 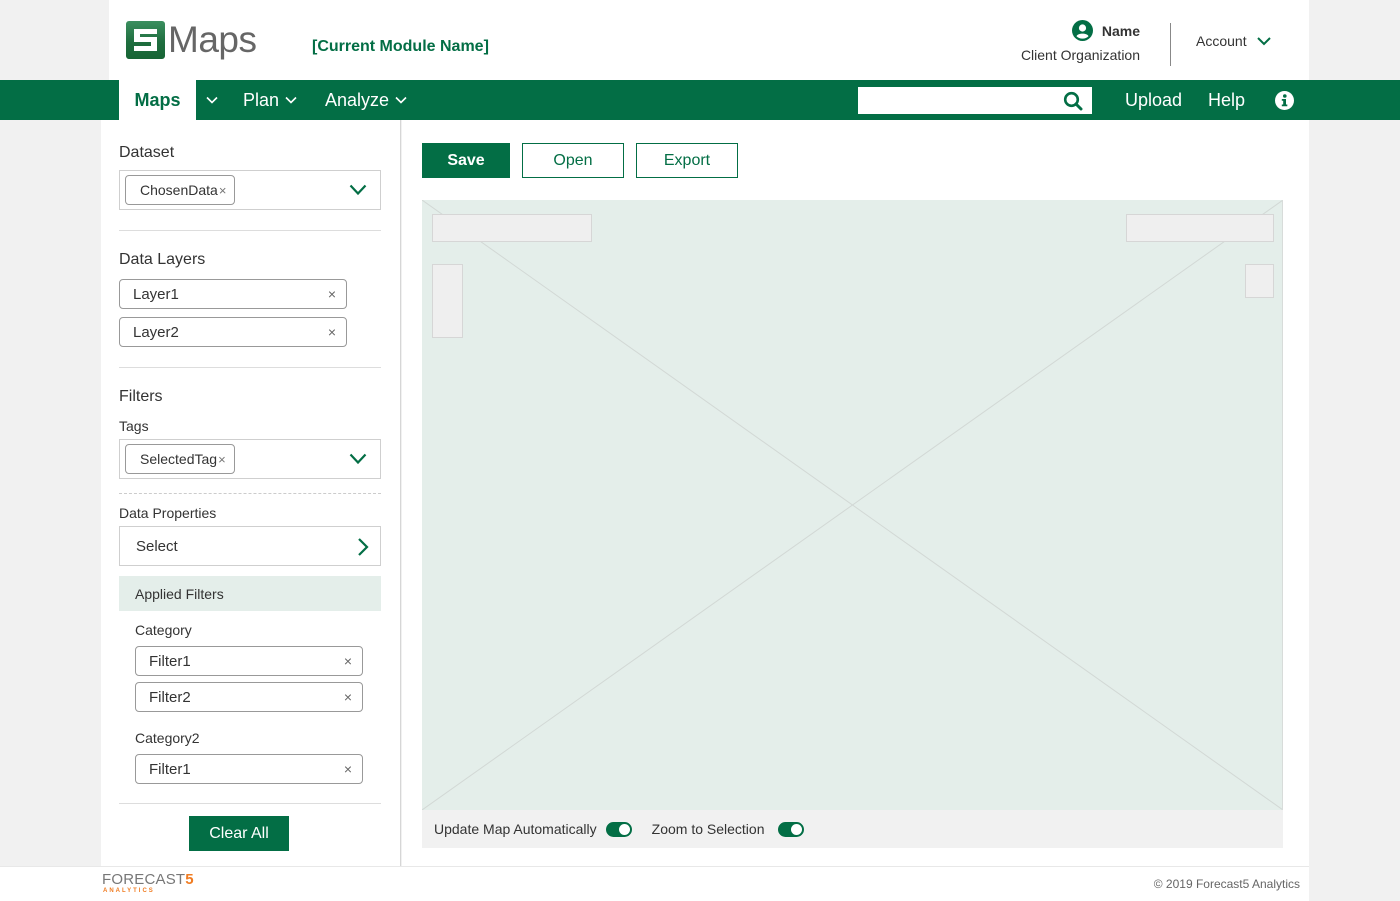 I want to click on forecast5-logo: FORECAST5 ANALYTICS, so click(x=148, y=883).